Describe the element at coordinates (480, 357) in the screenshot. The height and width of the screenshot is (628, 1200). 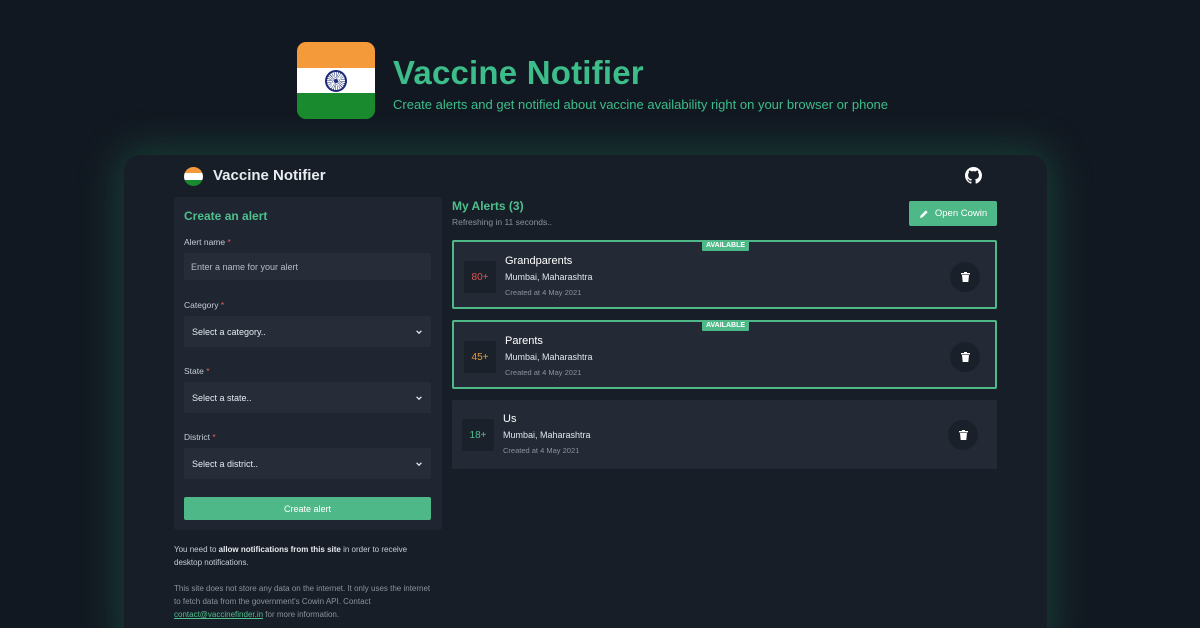
I see `age-group-badge: 45+` at that location.